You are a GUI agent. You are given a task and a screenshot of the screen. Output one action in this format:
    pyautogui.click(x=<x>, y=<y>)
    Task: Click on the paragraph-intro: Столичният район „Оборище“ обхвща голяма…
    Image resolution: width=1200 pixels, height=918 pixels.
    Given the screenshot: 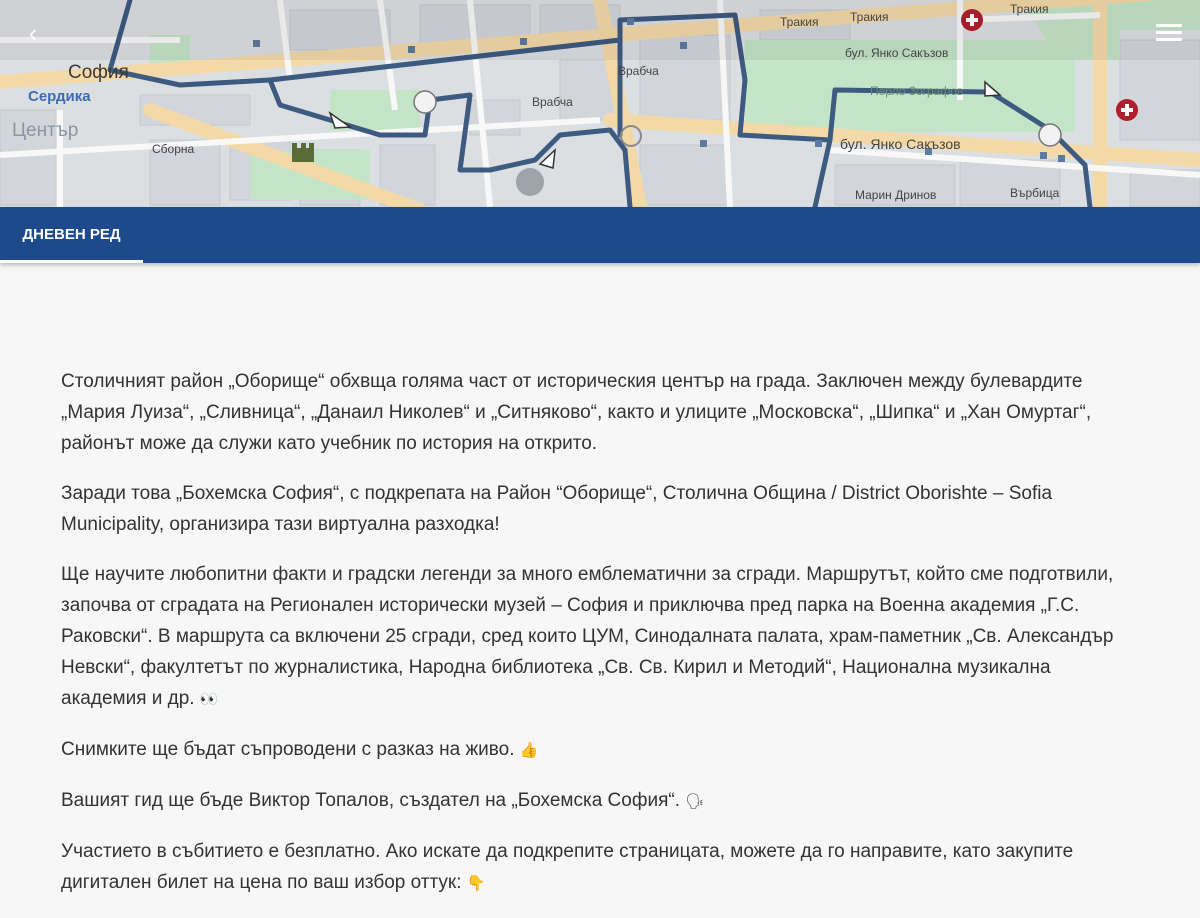 What is the action you would take?
    pyautogui.click(x=601, y=412)
    